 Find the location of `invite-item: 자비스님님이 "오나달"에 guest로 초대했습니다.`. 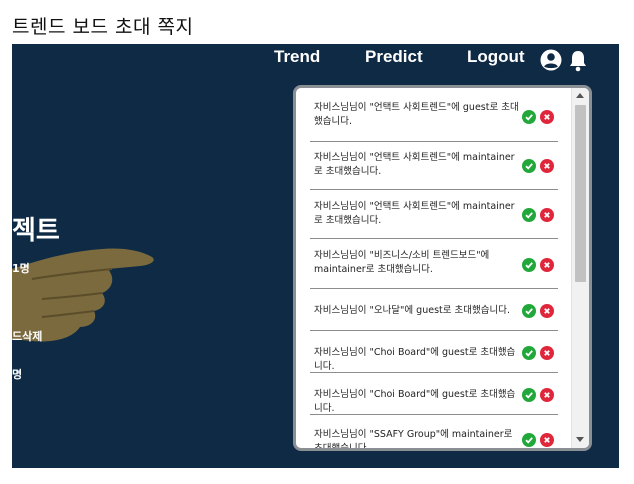

invite-item: 자비스님님이 "오나달"에 guest로 초대했습니다. is located at coordinates (434, 310).